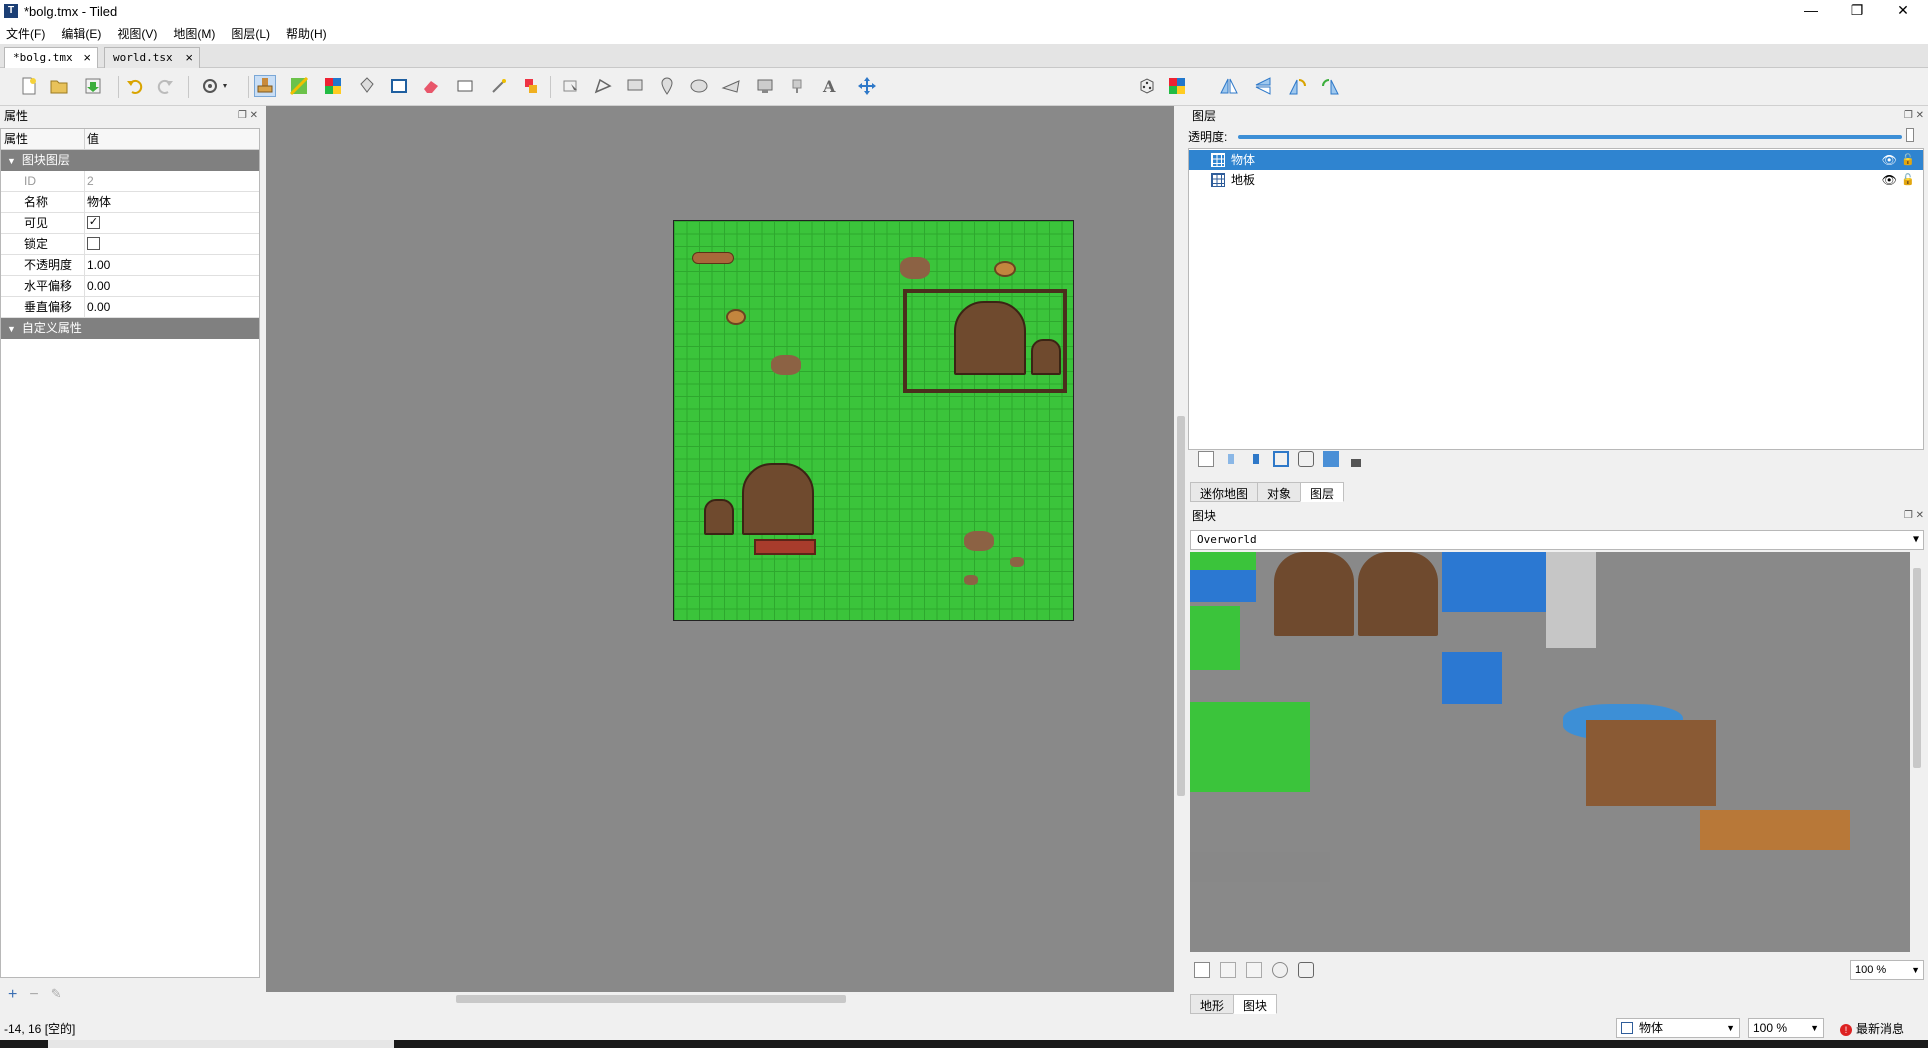 This screenshot has width=1928, height=1048. What do you see at coordinates (56, 995) in the screenshot?
I see `rename-property-icon: ✎` at bounding box center [56, 995].